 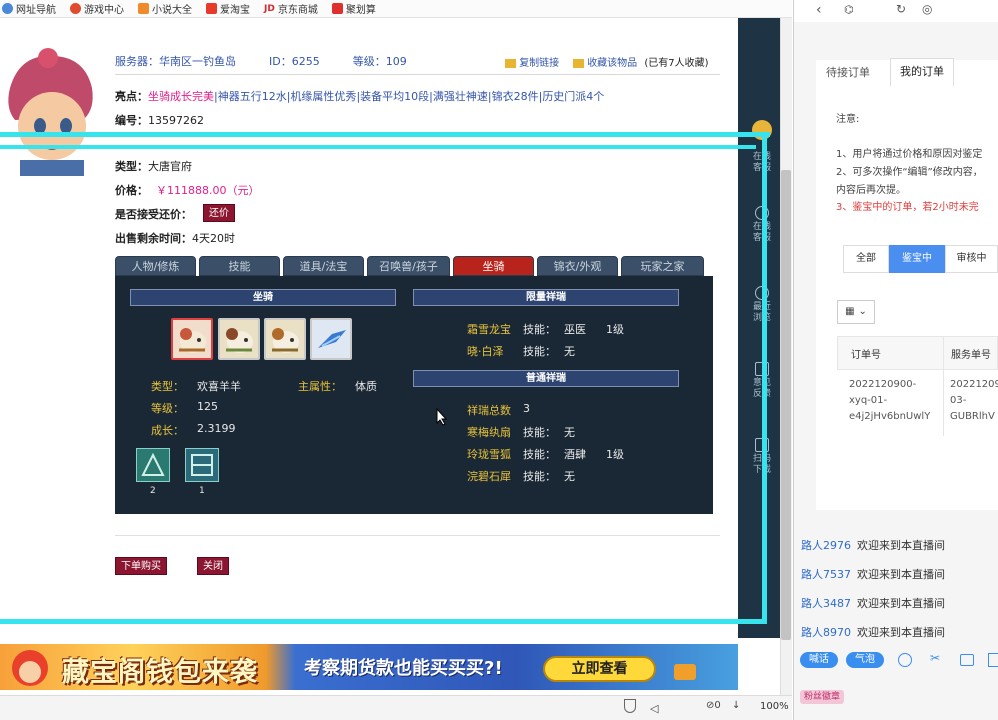 What do you see at coordinates (764, 378) in the screenshot?
I see `overlay-frame-right` at bounding box center [764, 378].